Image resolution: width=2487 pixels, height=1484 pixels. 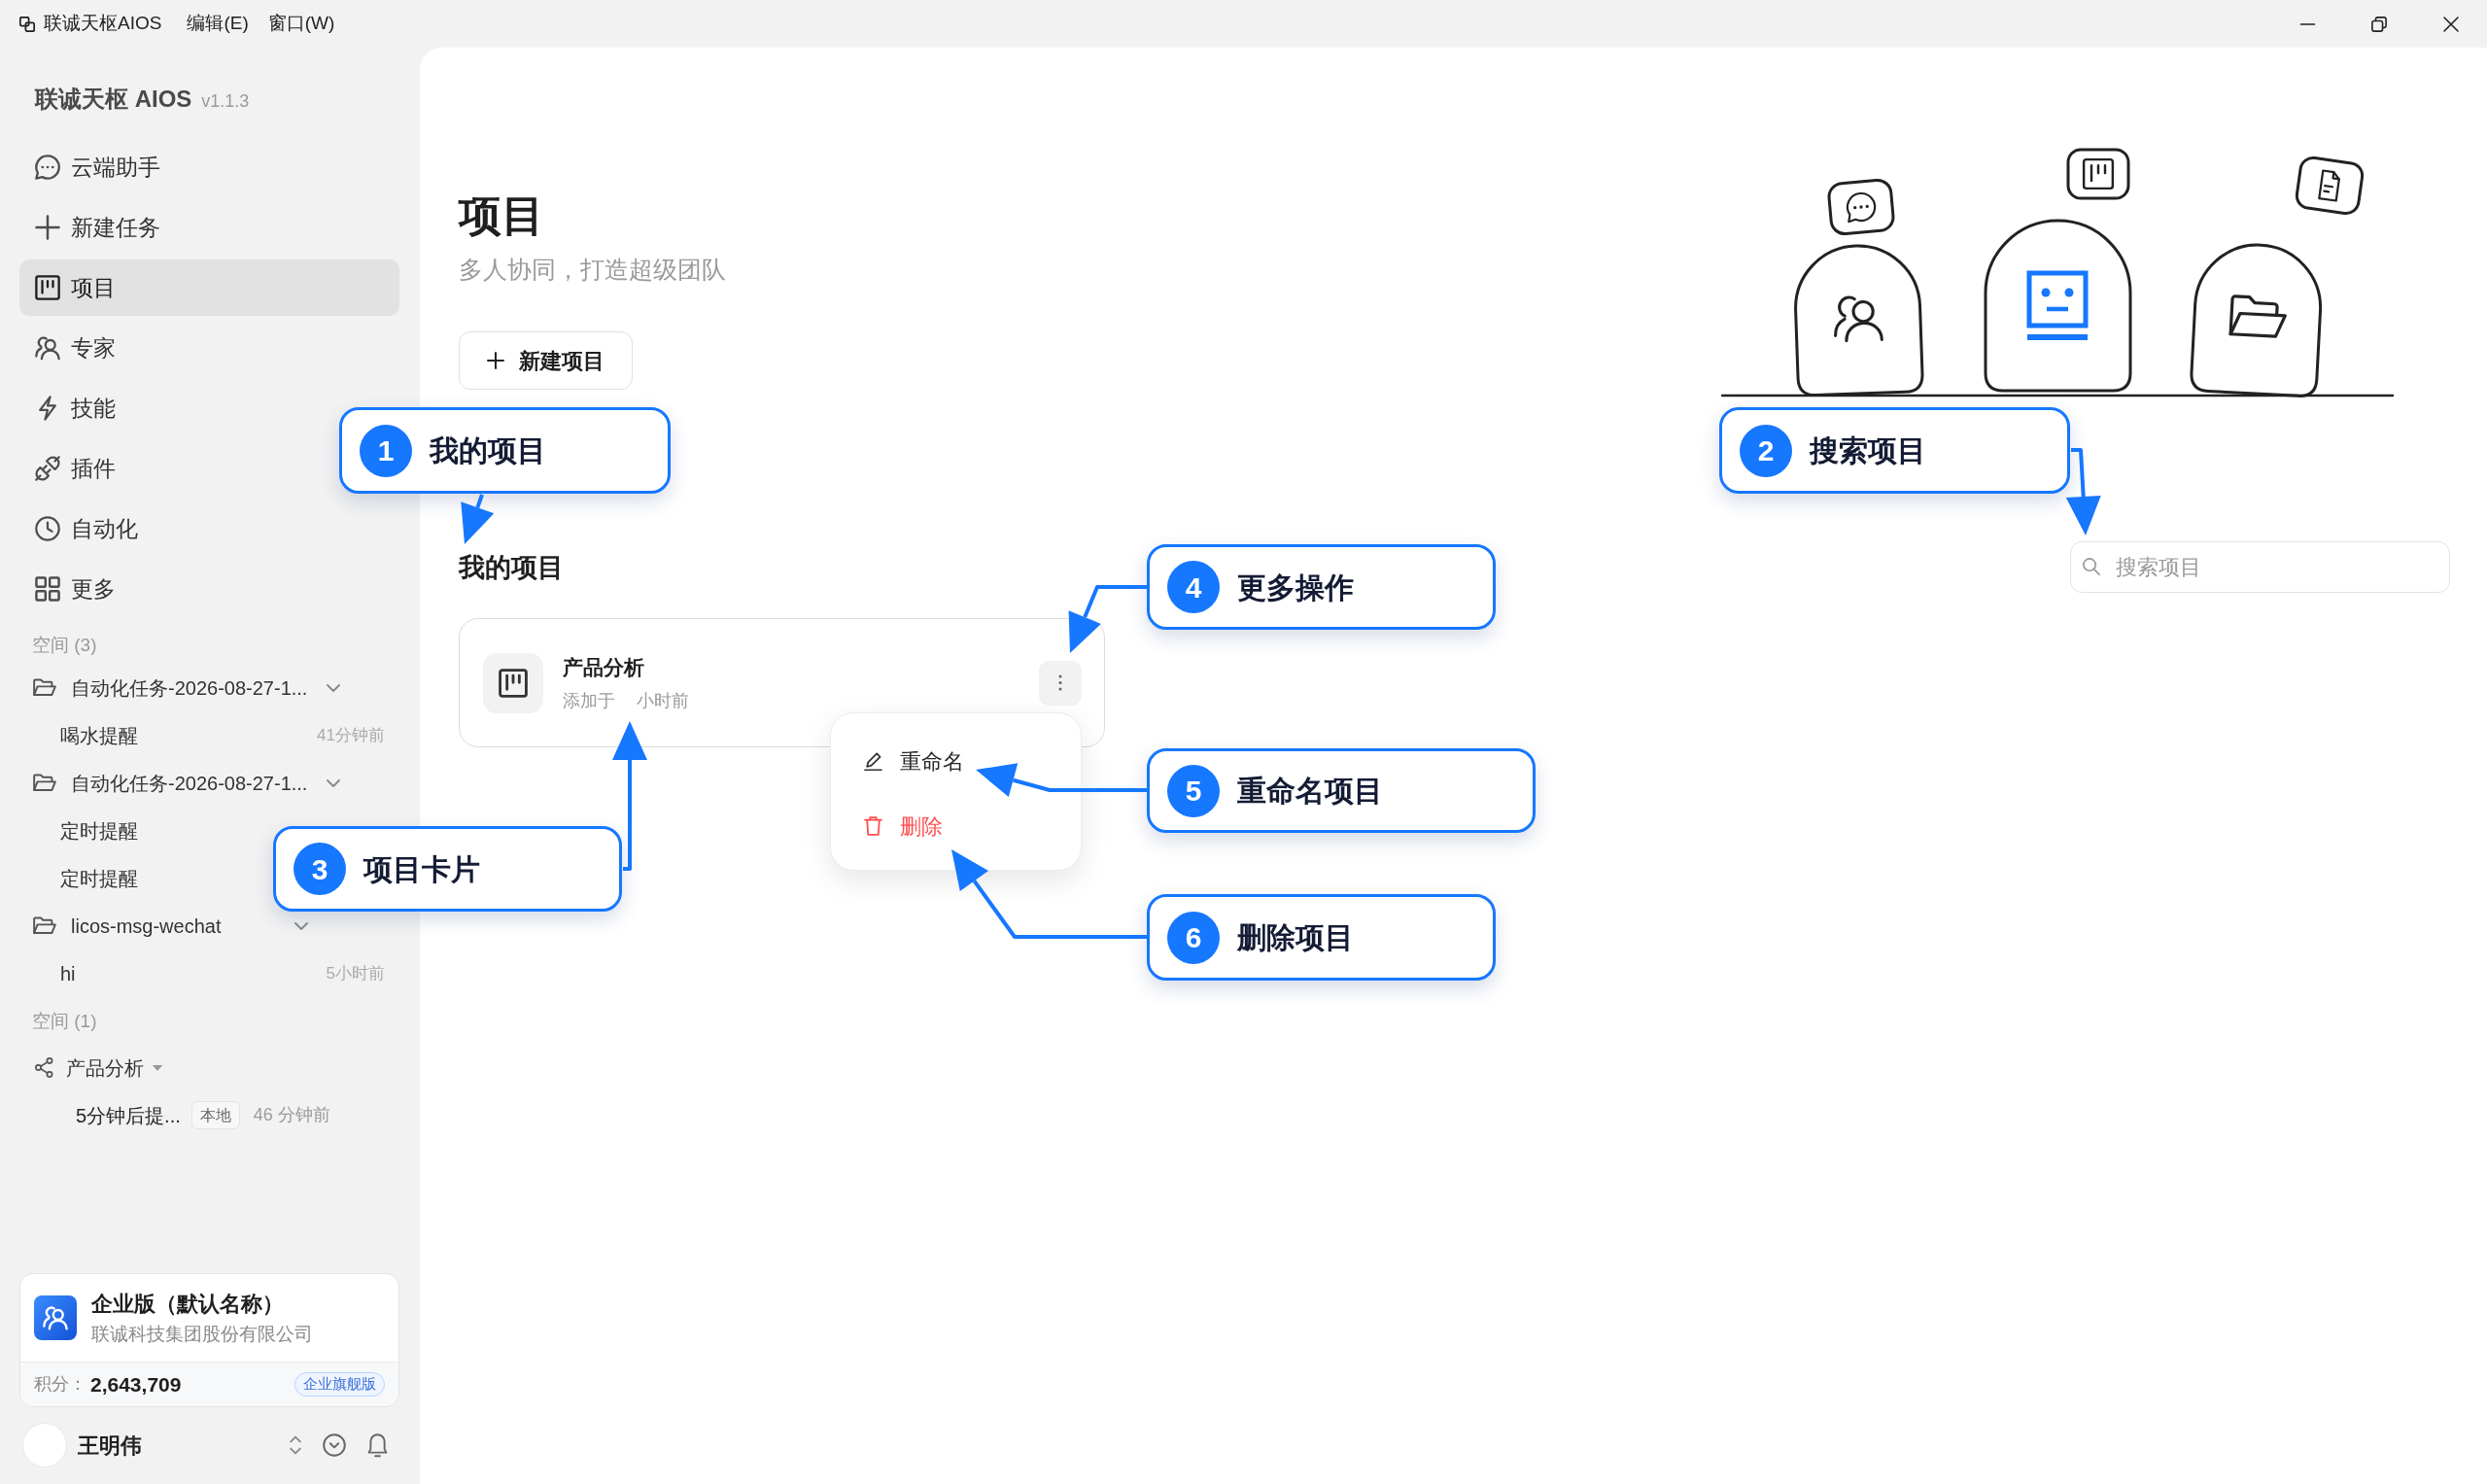 I want to click on brand-name: 联诚天枢 AIOS, so click(x=114, y=99).